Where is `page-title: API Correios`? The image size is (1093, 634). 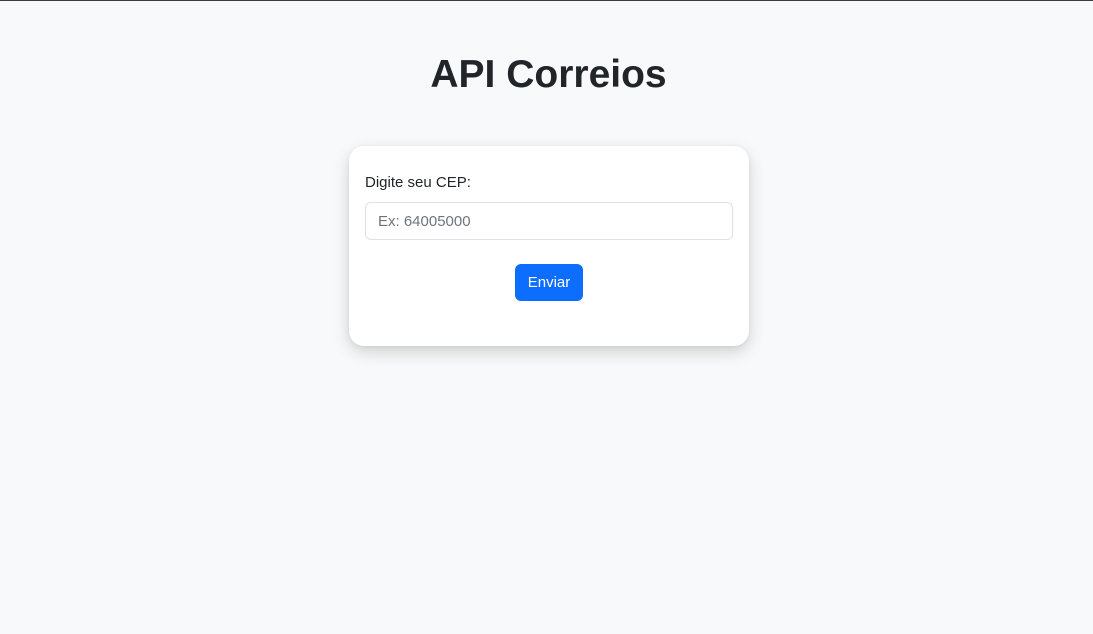
page-title: API Correios is located at coordinates (548, 74).